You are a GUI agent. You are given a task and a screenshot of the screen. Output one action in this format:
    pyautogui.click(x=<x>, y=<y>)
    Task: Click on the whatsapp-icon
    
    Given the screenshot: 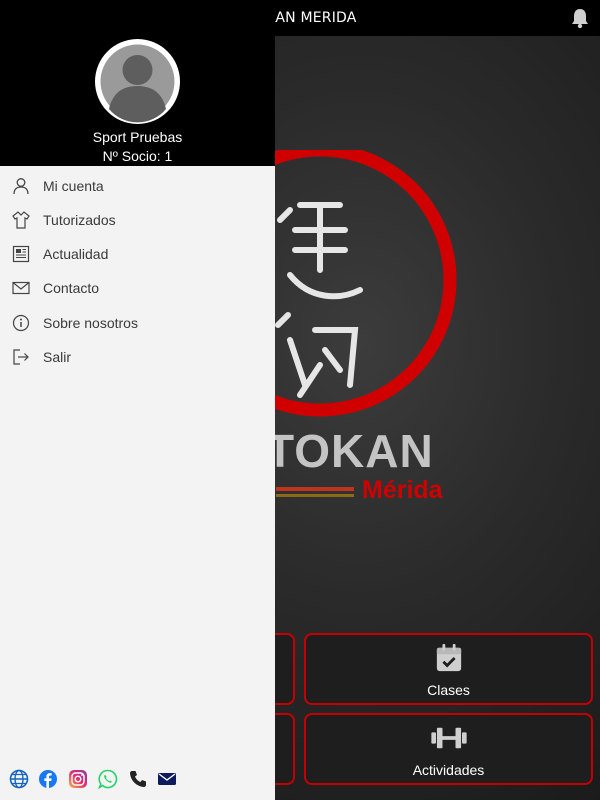 What is the action you would take?
    pyautogui.click(x=108, y=779)
    